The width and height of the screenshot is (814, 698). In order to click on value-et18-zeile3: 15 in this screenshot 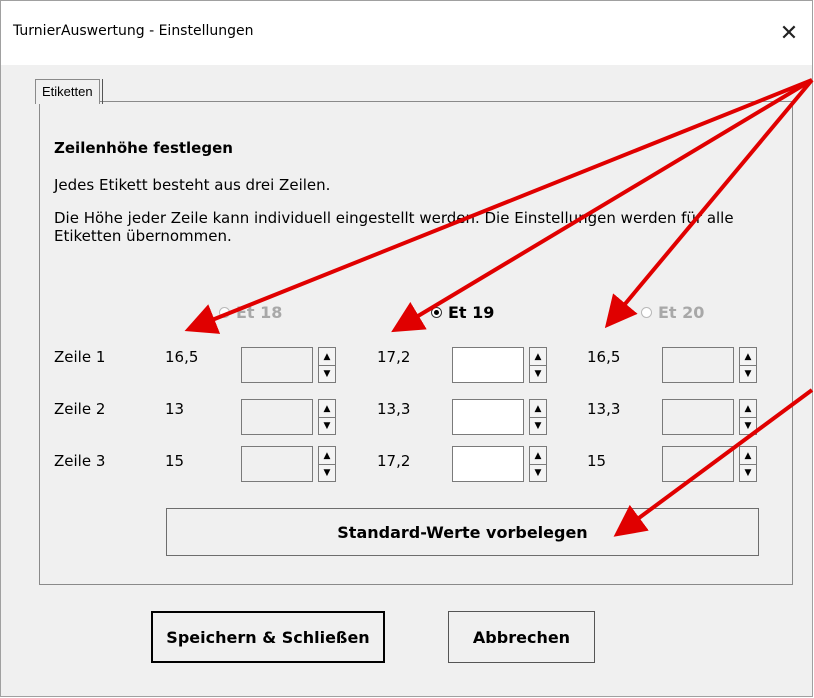, I will do `click(175, 461)`.